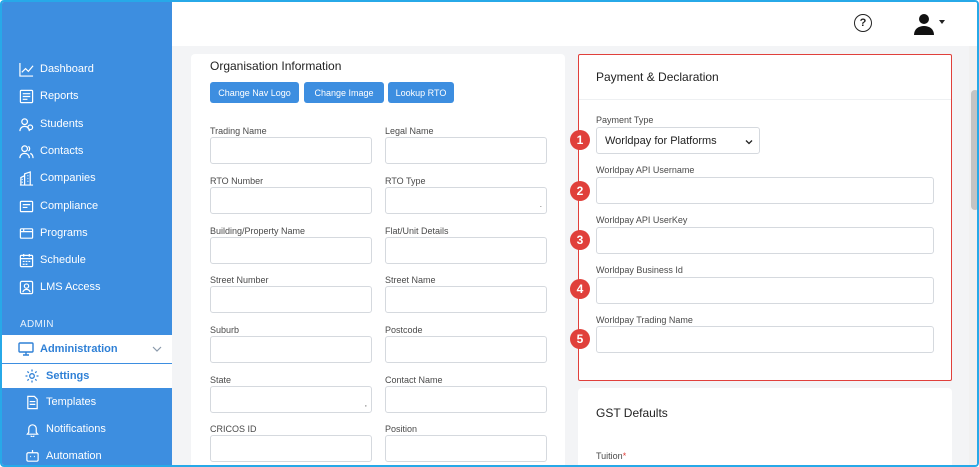 Image resolution: width=979 pixels, height=467 pixels. I want to click on change-image-button: Change Image, so click(344, 92).